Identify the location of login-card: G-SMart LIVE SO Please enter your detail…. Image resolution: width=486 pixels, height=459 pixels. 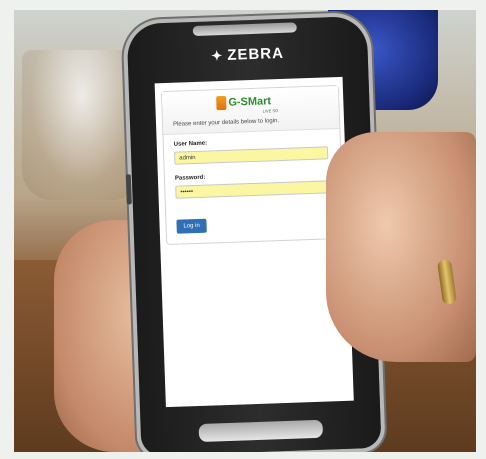
(252, 165).